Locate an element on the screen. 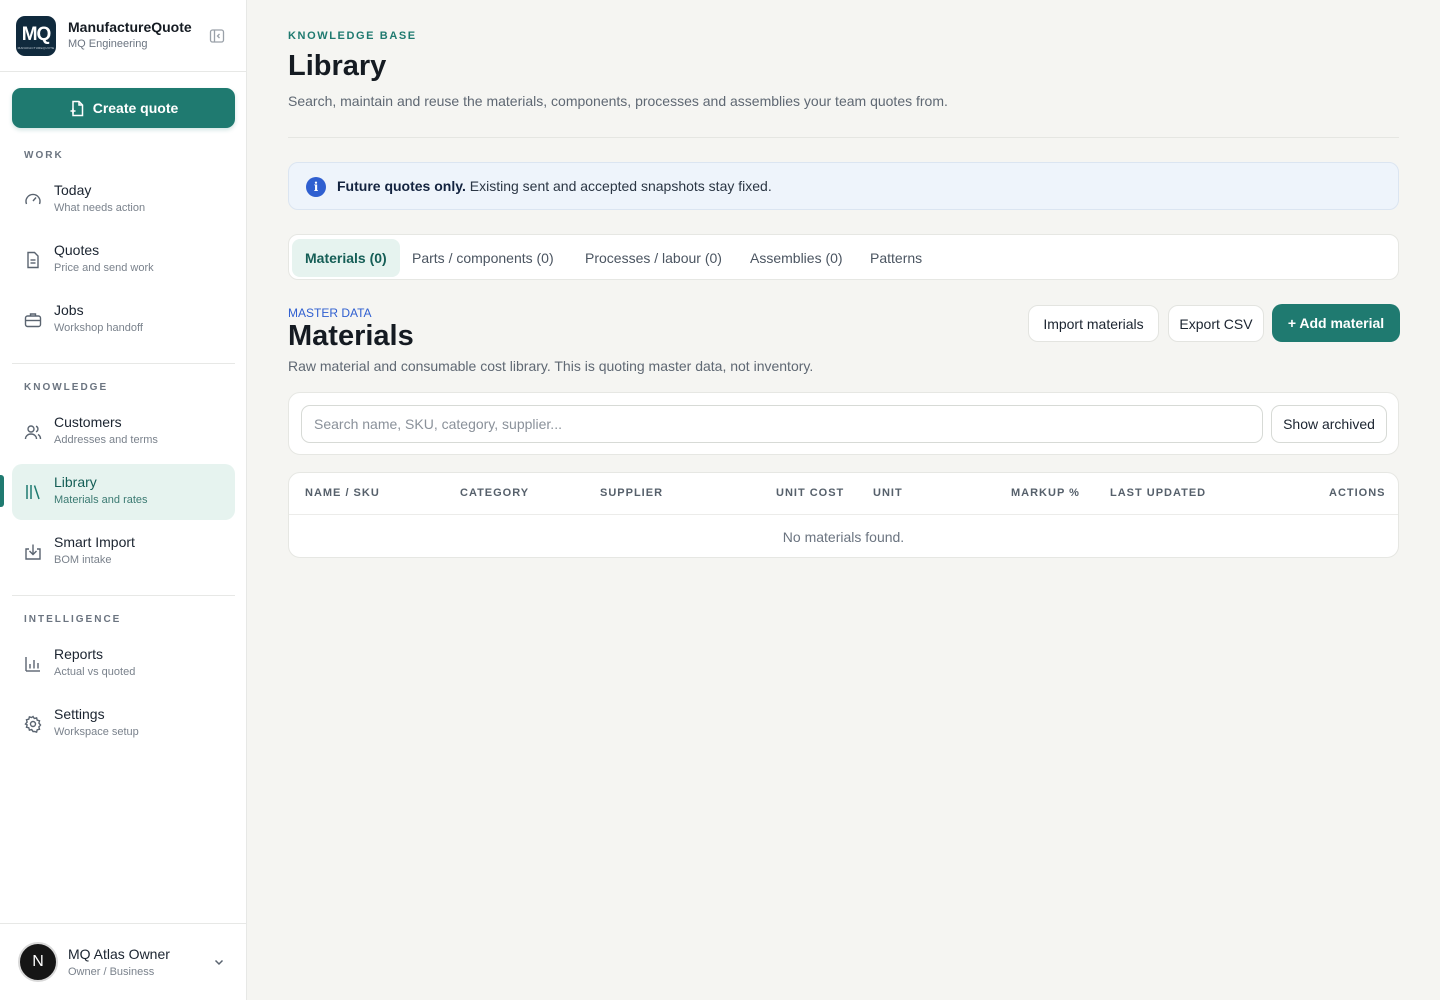 The image size is (1440, 1000). sidebar-item-today: Today What needs action is located at coordinates (123, 200).